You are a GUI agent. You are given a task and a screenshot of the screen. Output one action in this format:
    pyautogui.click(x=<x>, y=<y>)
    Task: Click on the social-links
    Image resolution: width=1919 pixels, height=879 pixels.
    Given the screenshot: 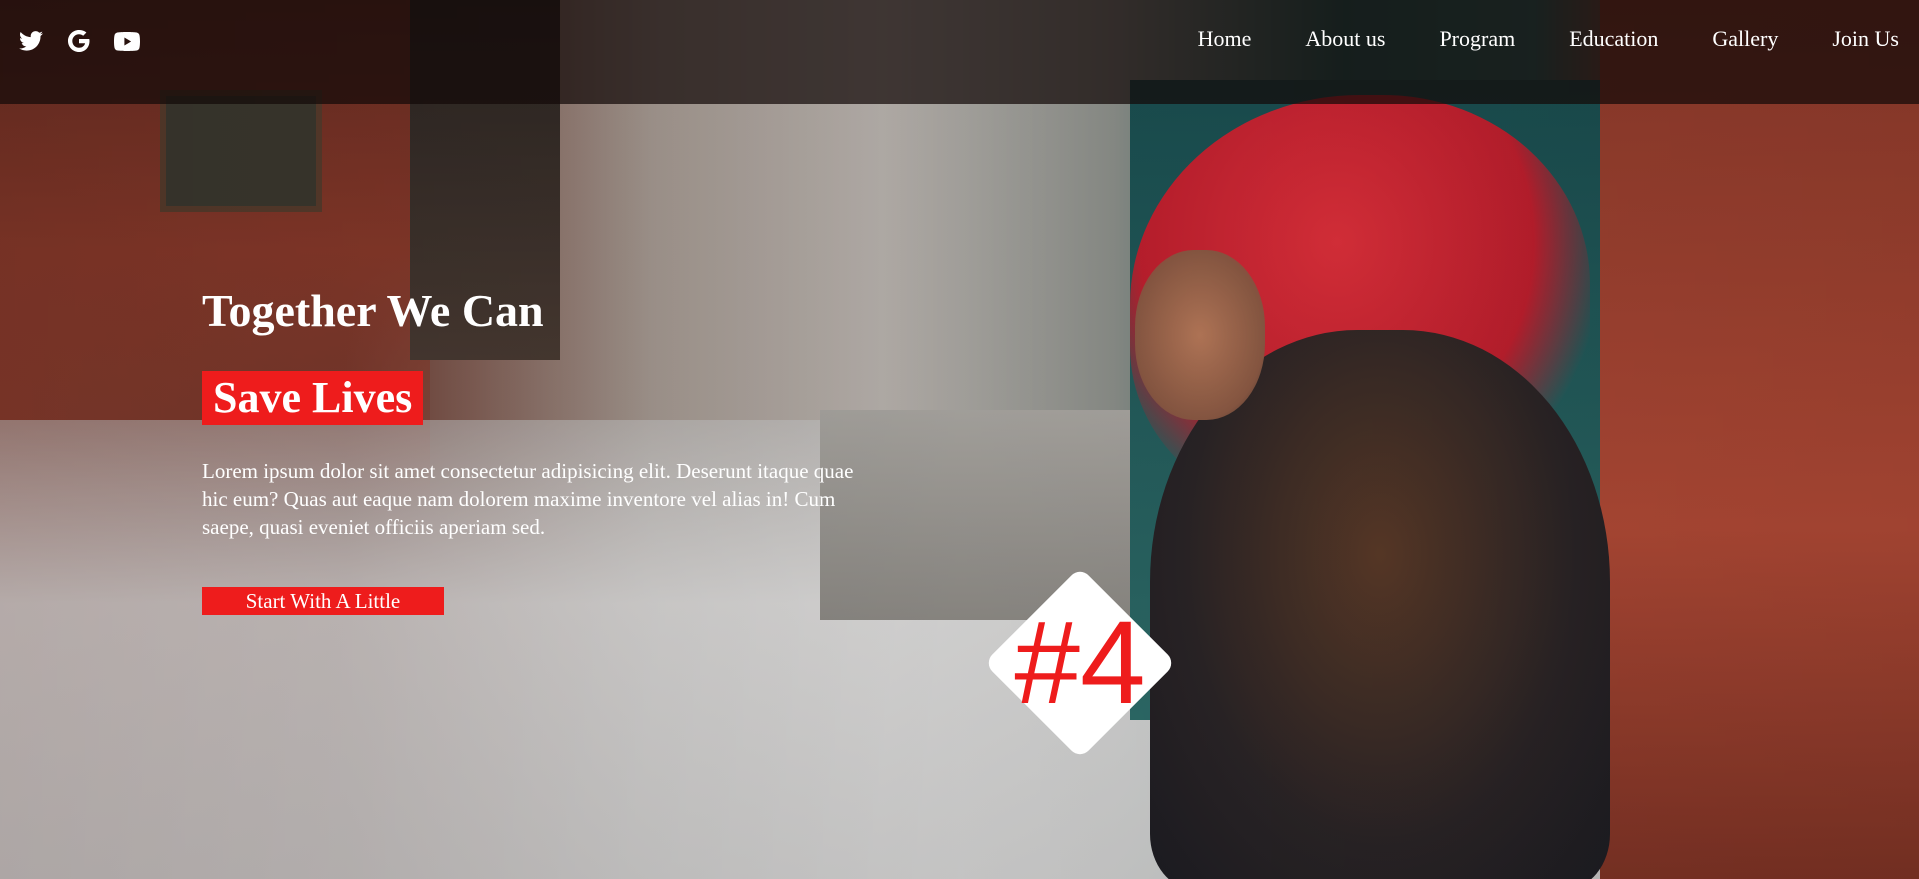 What is the action you would take?
    pyautogui.click(x=79, y=41)
    